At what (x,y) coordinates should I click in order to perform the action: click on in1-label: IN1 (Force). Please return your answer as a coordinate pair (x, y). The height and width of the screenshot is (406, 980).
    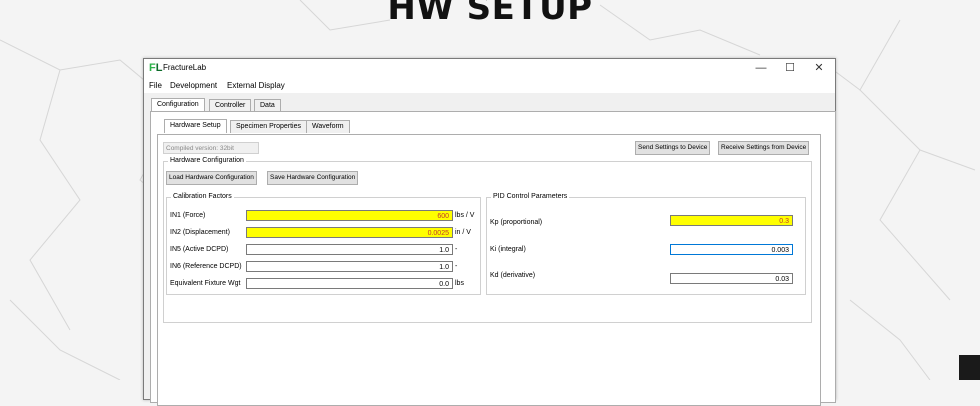
    Looking at the image, I should click on (188, 215).